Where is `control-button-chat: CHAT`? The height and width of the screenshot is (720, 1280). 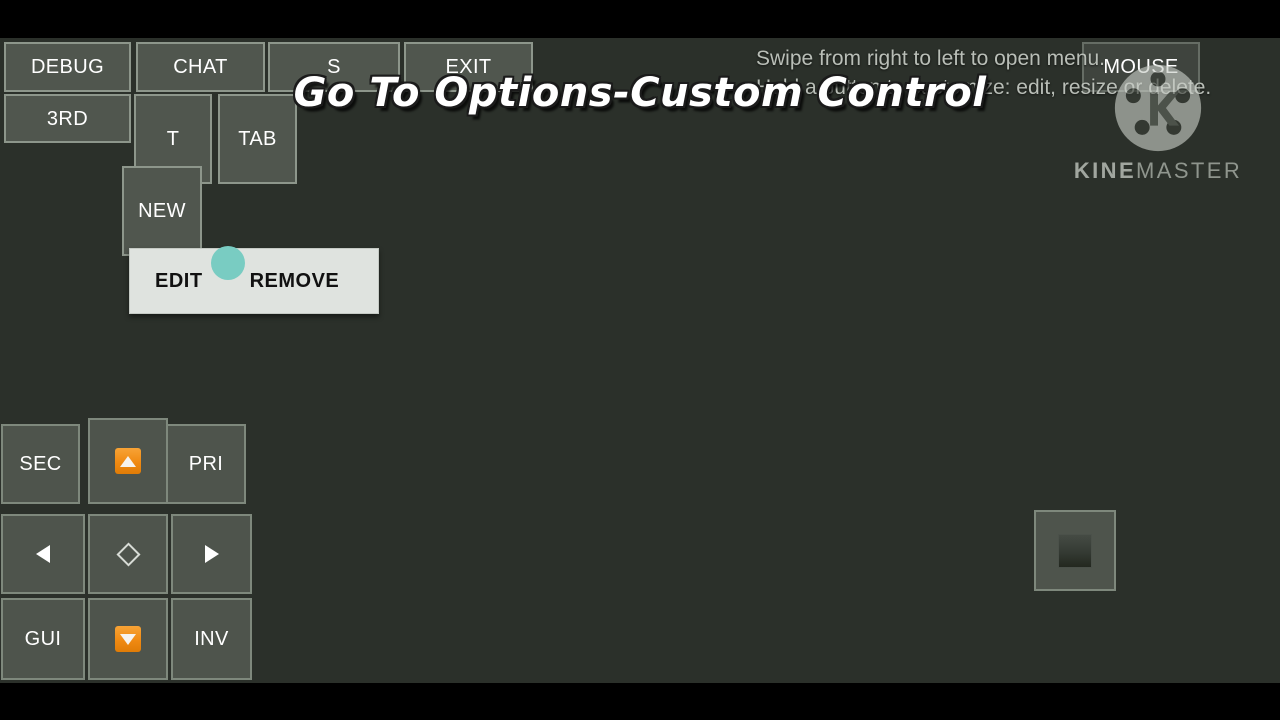
control-button-chat: CHAT is located at coordinates (200, 67).